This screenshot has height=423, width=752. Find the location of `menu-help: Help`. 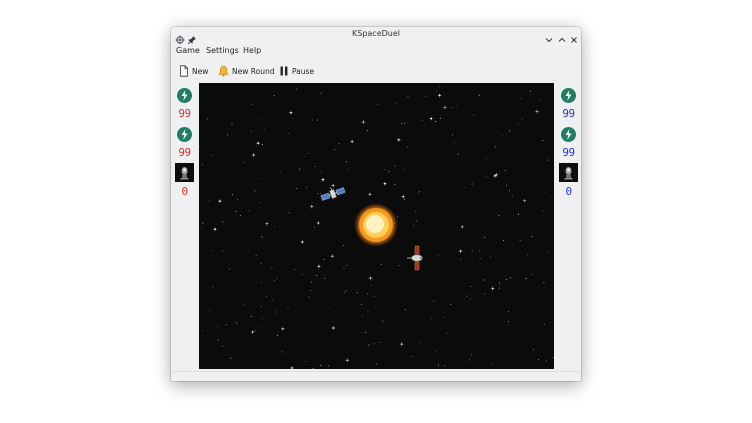

menu-help: Help is located at coordinates (252, 50).